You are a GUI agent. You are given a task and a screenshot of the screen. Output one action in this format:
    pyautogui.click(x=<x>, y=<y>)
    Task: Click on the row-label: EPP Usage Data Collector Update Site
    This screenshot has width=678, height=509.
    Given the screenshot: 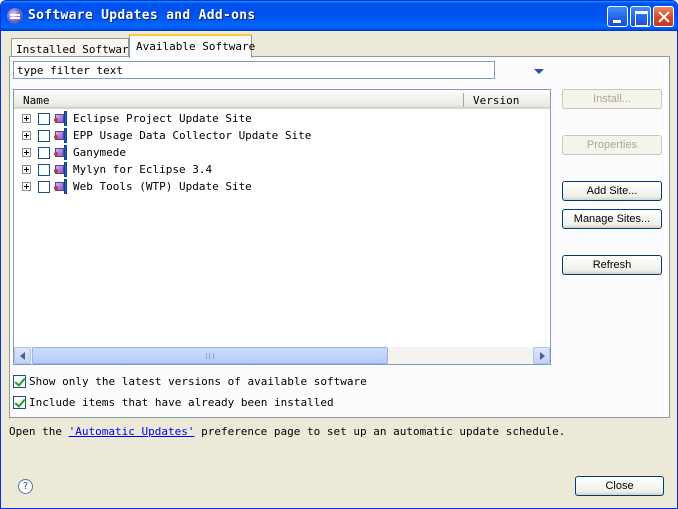 What is the action you would take?
    pyautogui.click(x=192, y=135)
    